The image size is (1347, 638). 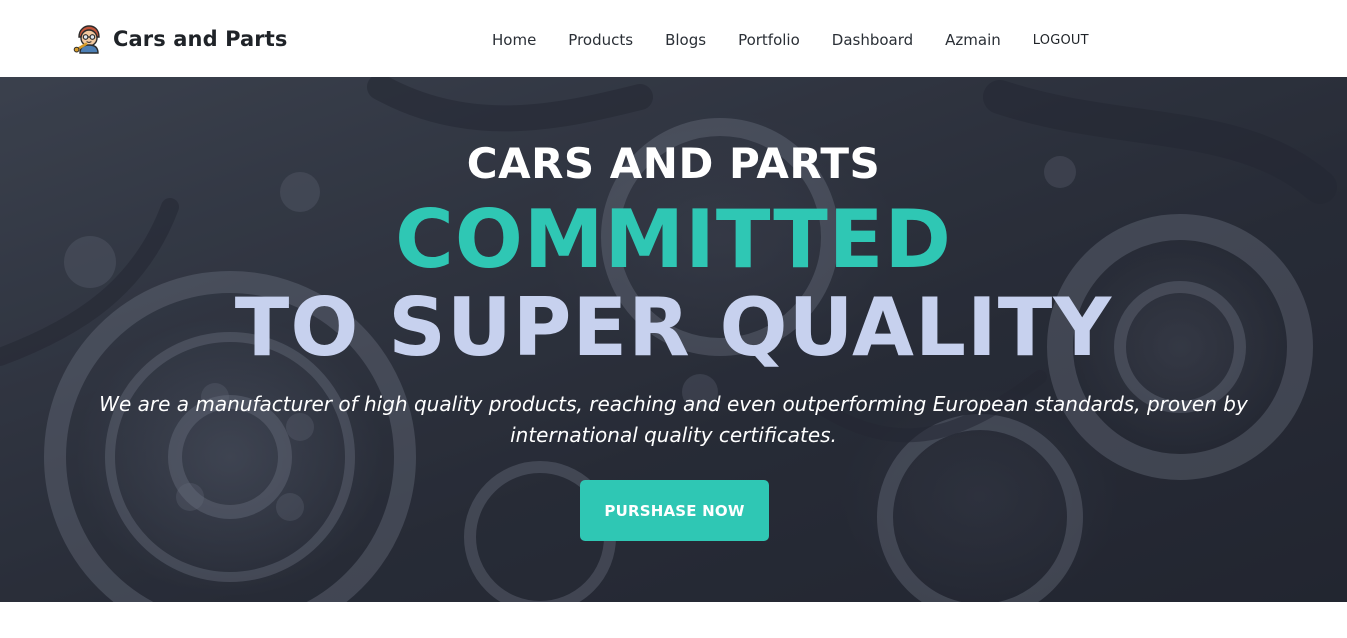 What do you see at coordinates (769, 40) in the screenshot?
I see `nav-portfolio-link: Portfolio` at bounding box center [769, 40].